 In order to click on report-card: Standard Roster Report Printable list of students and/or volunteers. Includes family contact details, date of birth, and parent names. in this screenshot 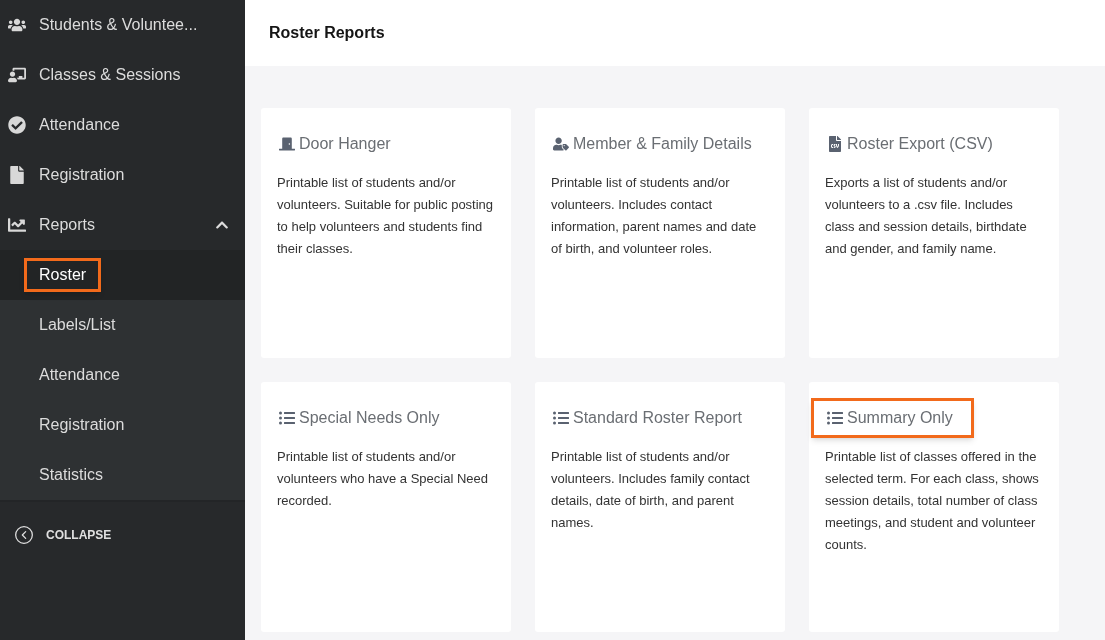, I will do `click(660, 507)`.